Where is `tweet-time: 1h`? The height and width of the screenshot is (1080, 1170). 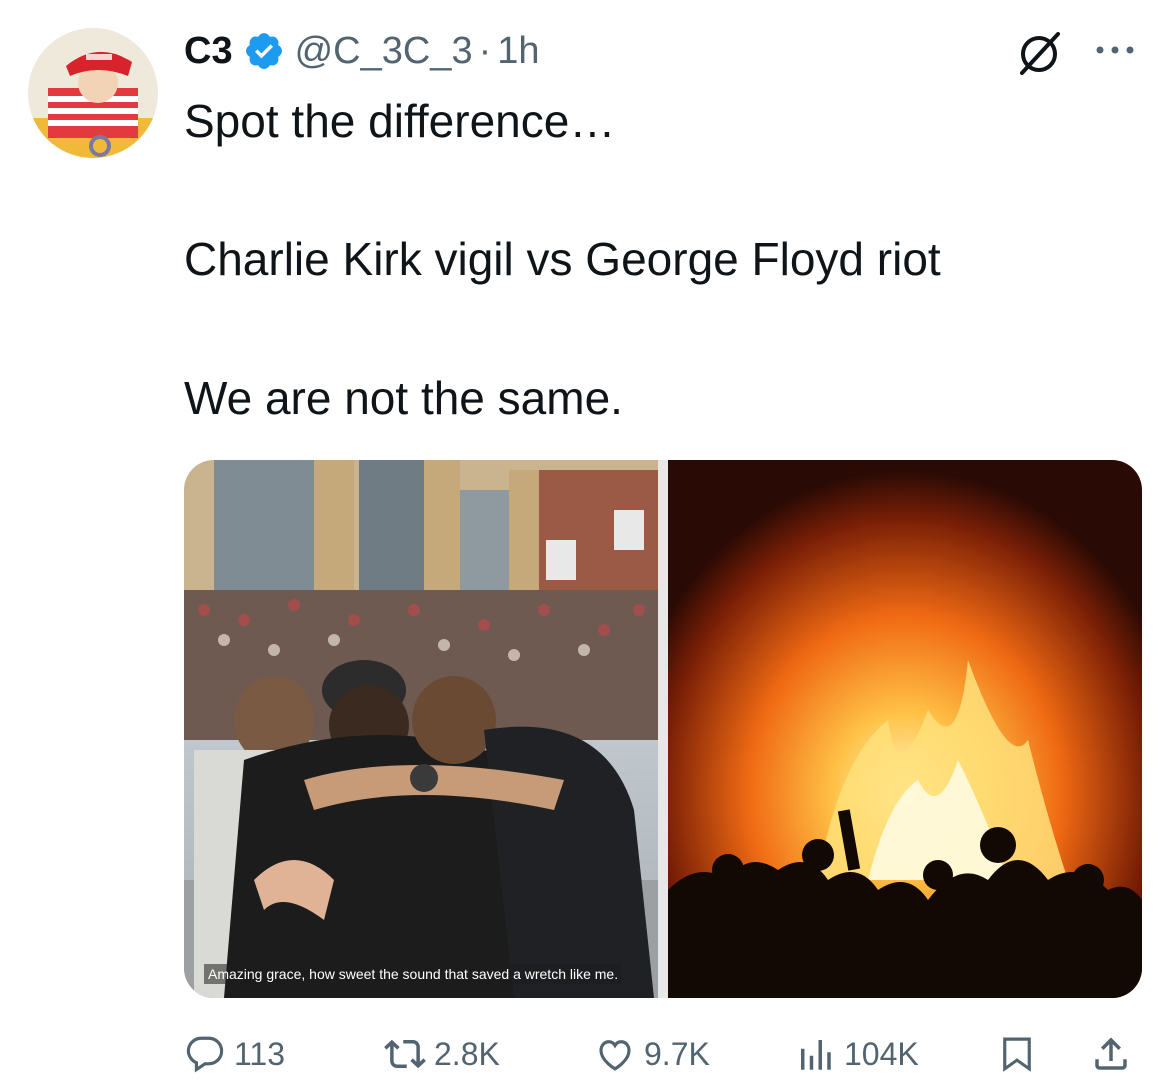 tweet-time: 1h is located at coordinates (518, 51).